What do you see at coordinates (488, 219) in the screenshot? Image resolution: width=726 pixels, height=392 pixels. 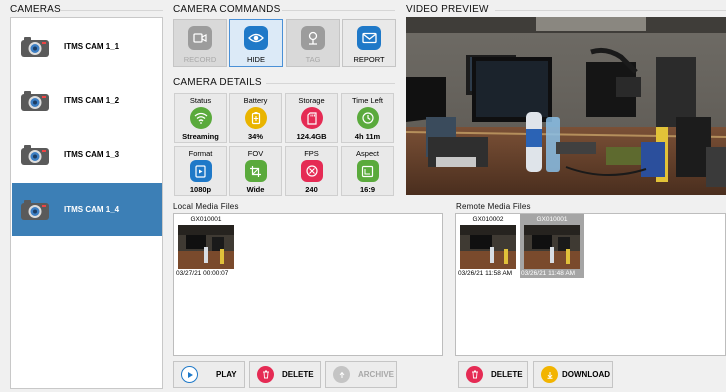 I see `remote-file-name: GX010002` at bounding box center [488, 219].